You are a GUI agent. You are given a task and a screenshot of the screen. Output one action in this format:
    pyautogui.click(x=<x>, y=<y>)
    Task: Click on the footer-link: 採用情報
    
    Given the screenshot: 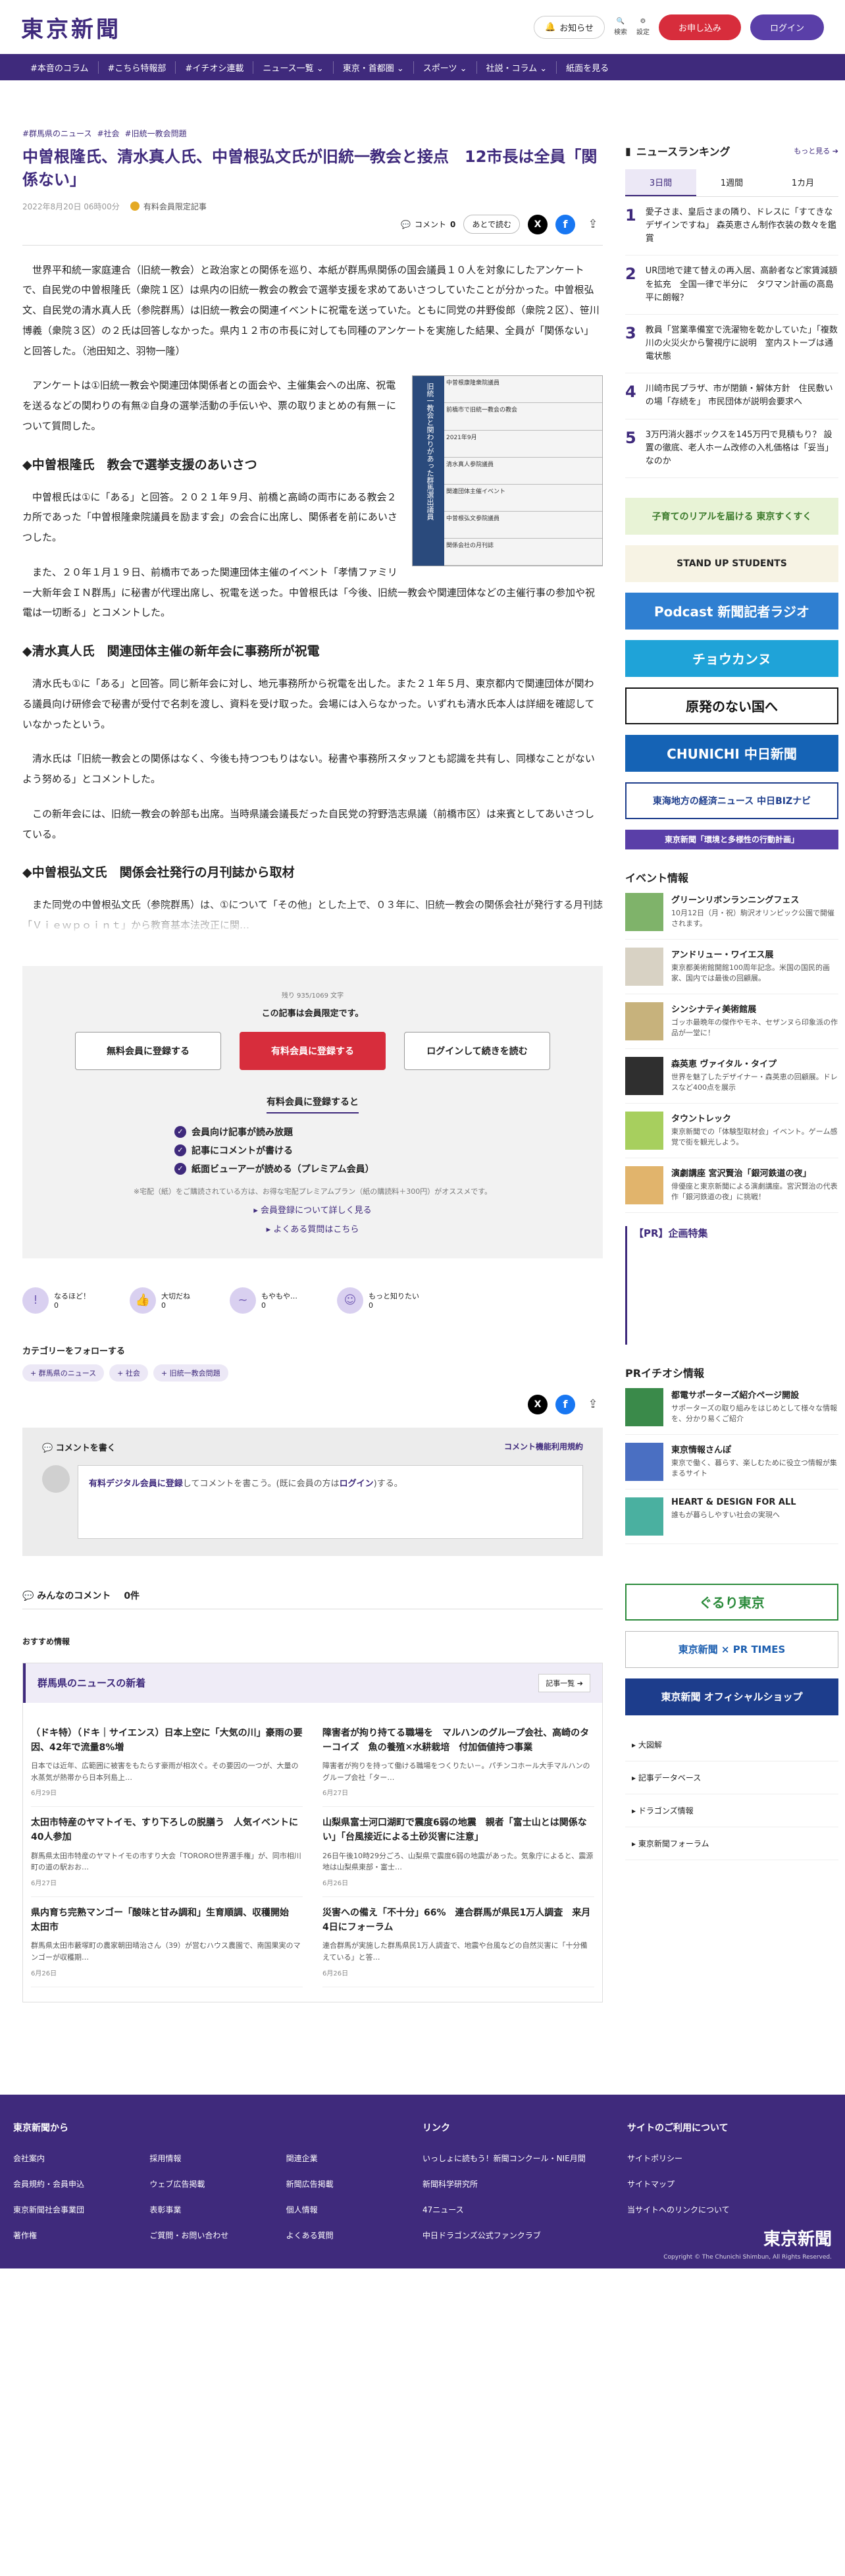 What is the action you would take?
    pyautogui.click(x=218, y=2158)
    